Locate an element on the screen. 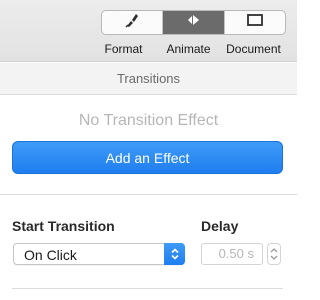 The image size is (320, 300). transitions-header: Transitions is located at coordinates (148, 79).